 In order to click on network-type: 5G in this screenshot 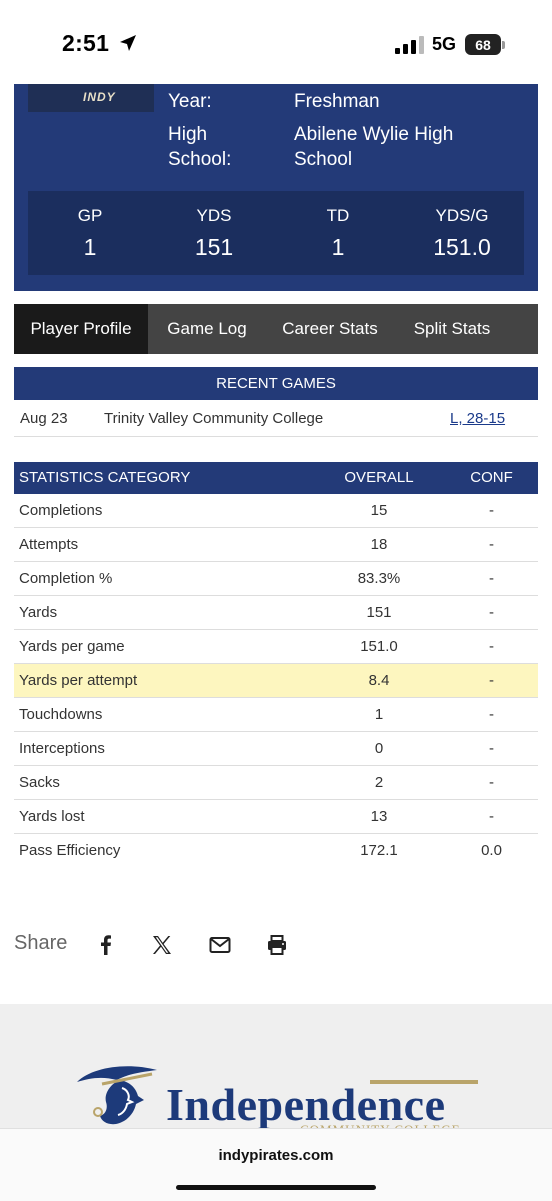, I will do `click(444, 44)`.